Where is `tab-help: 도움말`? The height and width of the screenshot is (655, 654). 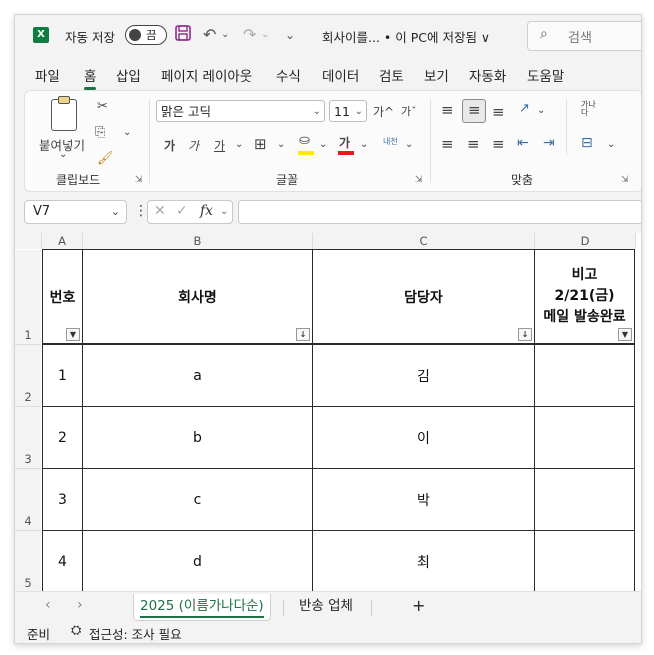
tab-help: 도움말 is located at coordinates (545, 75).